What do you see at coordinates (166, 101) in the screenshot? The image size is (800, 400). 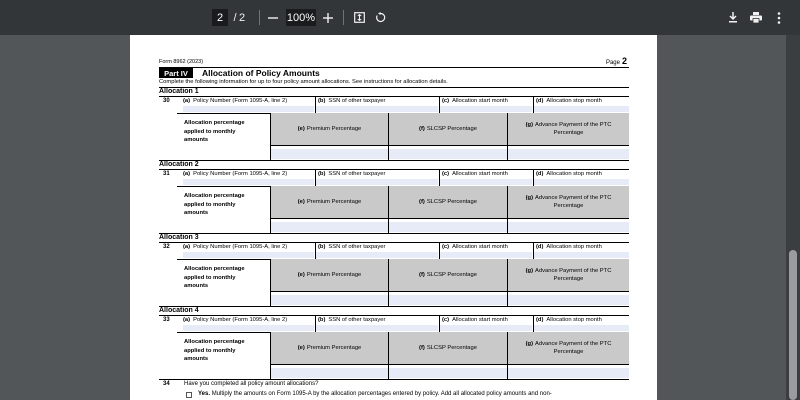 I see `line-number: 30` at bounding box center [166, 101].